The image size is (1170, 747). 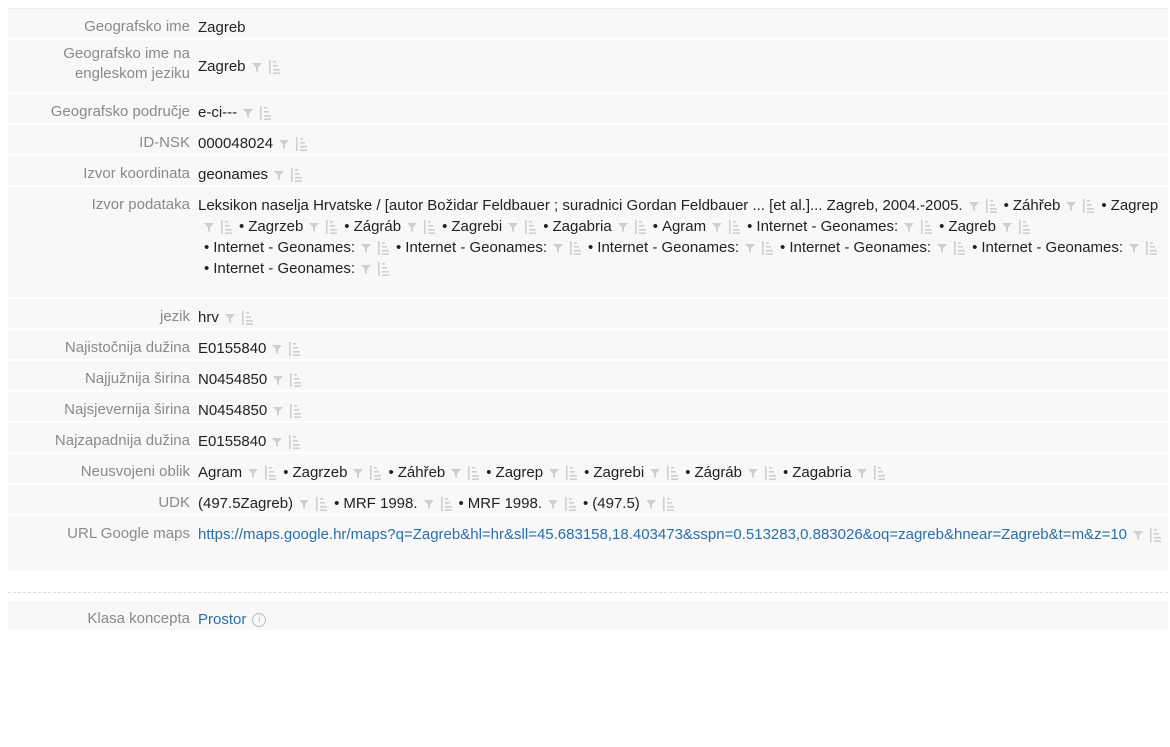 What do you see at coordinates (422, 472) in the screenshot?
I see `value-item: Záhřeb` at bounding box center [422, 472].